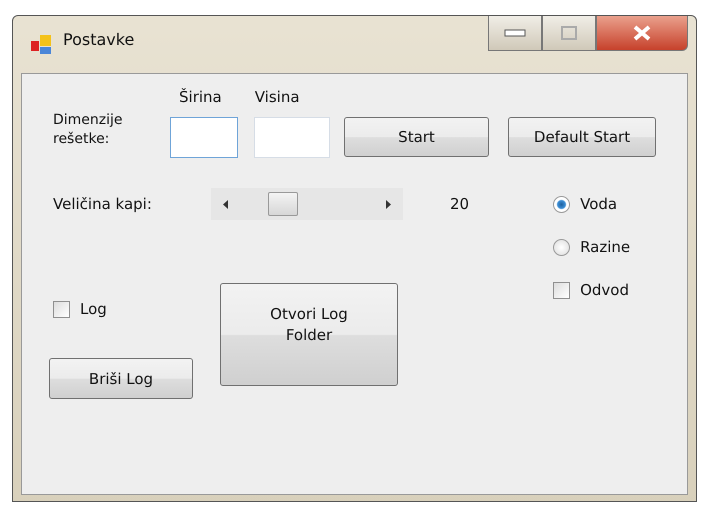 Image resolution: width=701 pixels, height=507 pixels. I want to click on option-label: Voda, so click(599, 204).